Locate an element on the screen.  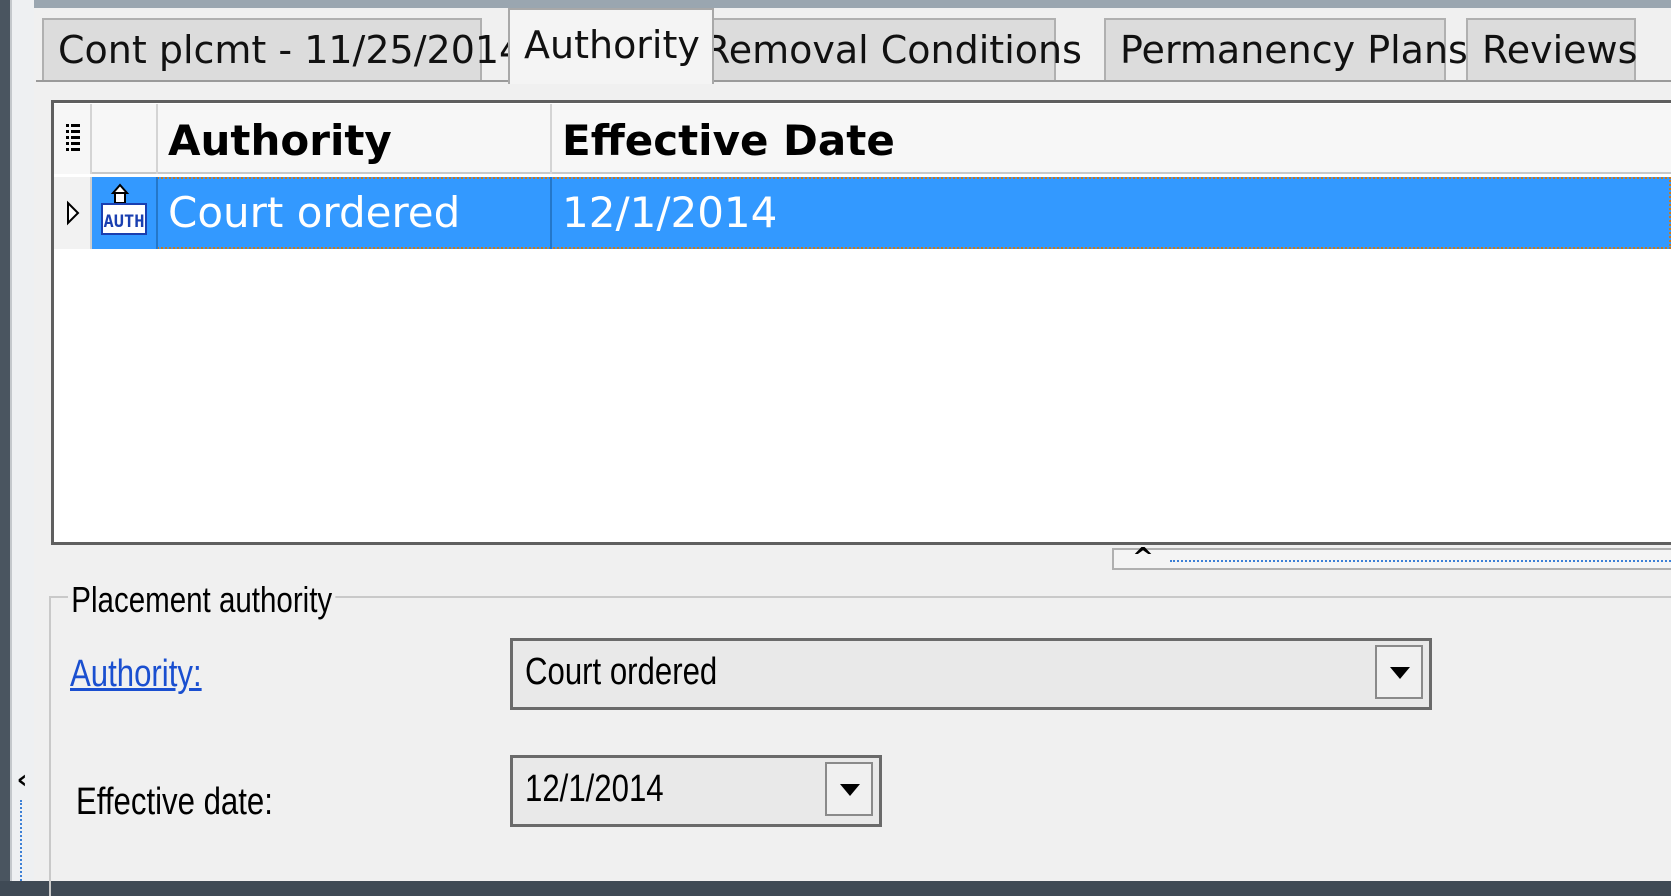
column-header-label: Authority is located at coordinates (280, 140).